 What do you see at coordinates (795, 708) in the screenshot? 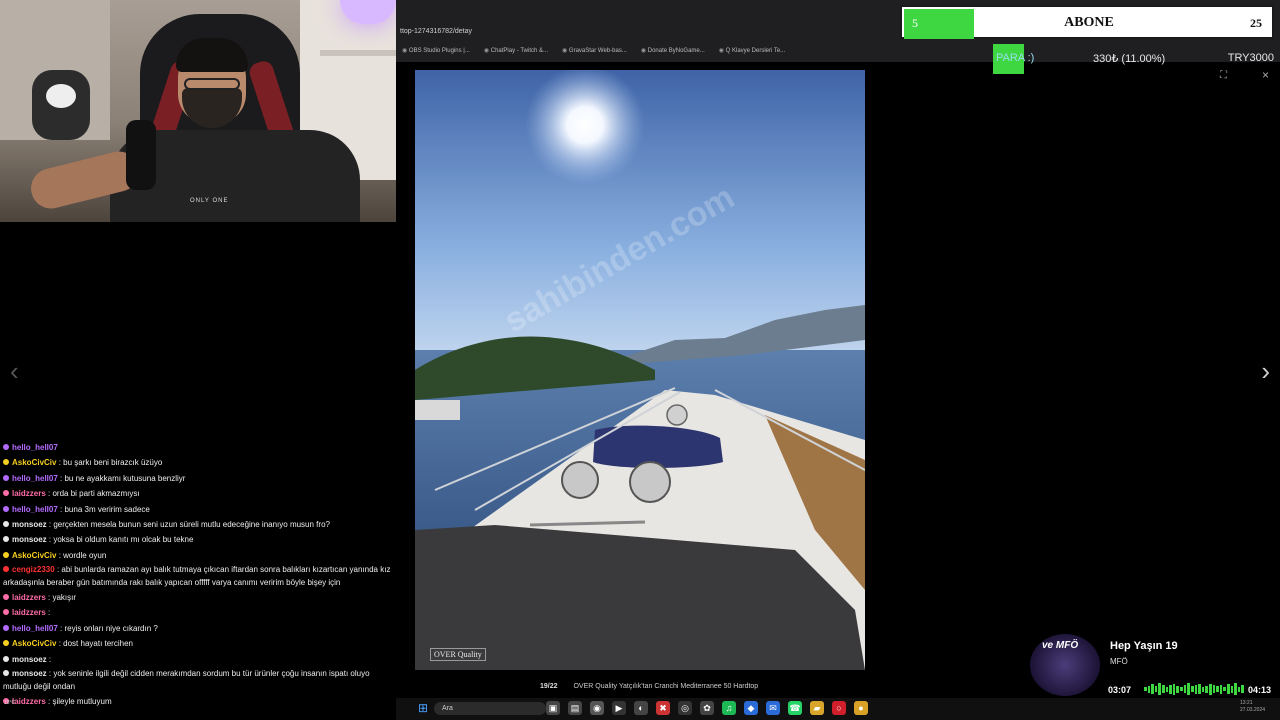
I see `whatsapp-icon: ☎` at bounding box center [795, 708].